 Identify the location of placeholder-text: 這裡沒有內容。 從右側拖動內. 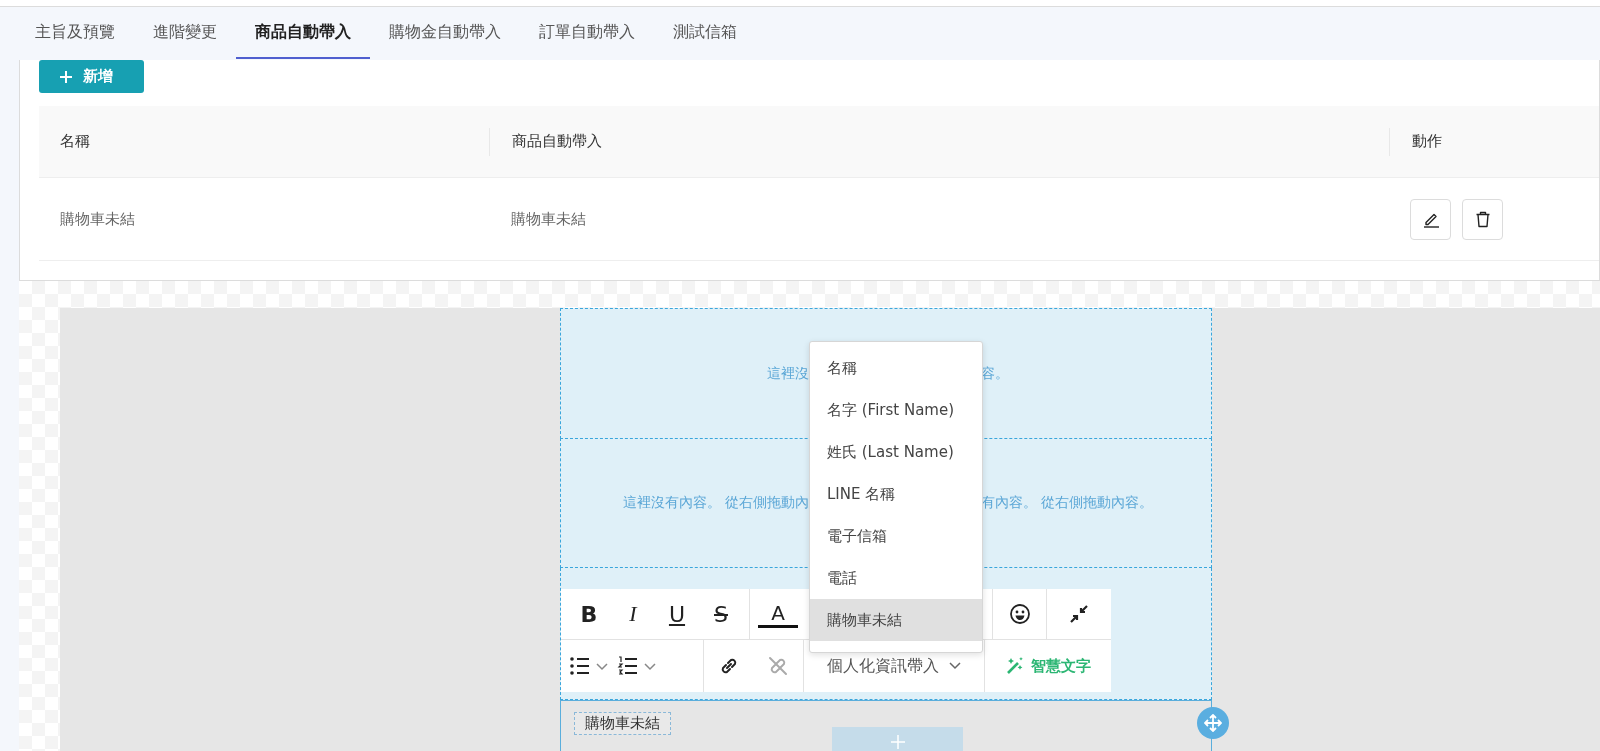
(715, 503).